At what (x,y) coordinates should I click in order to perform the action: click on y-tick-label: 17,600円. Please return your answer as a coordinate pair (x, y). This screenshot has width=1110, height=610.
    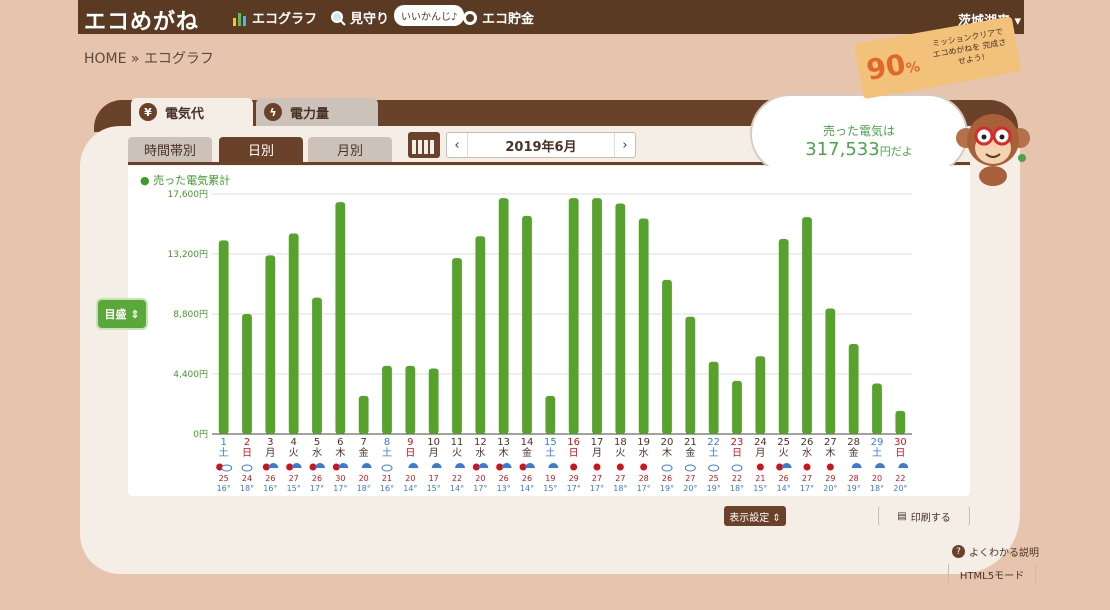
    Looking at the image, I should click on (188, 194).